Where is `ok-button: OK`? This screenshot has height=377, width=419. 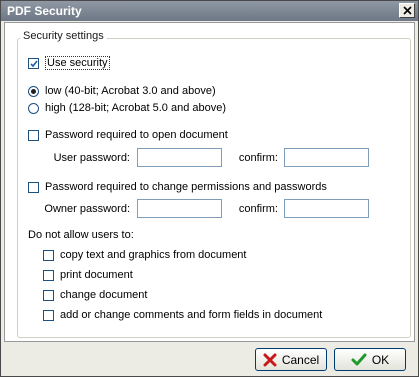
ok-button: OK is located at coordinates (370, 359).